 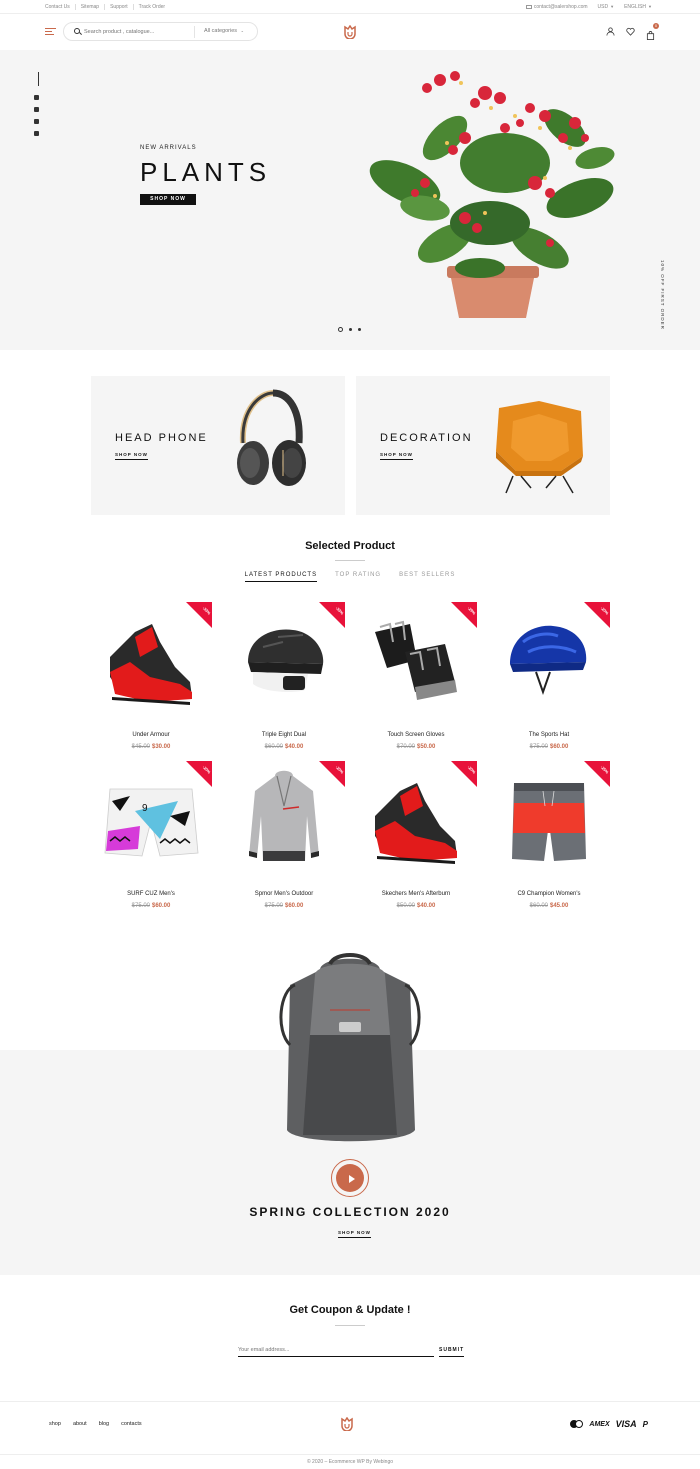 What do you see at coordinates (350, 1212) in the screenshot?
I see `spring-collection-title: SPRING COLLECTION 2020` at bounding box center [350, 1212].